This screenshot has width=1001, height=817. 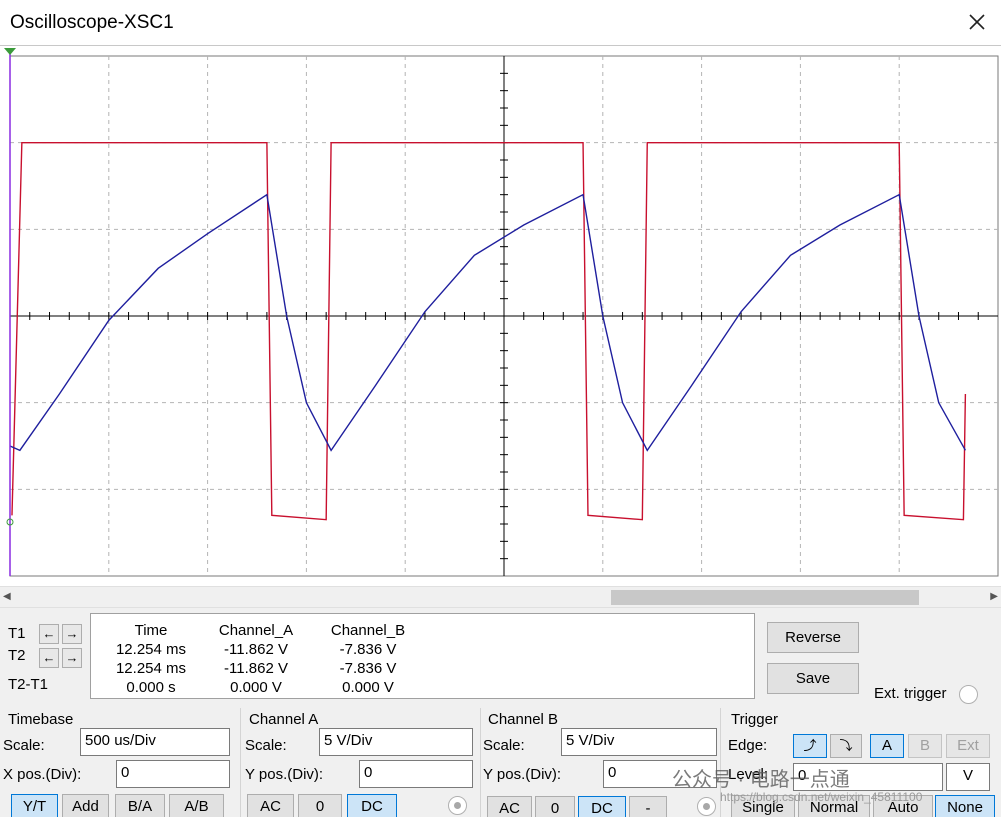 What do you see at coordinates (813, 637) in the screenshot?
I see `reverse-button: Reverse` at bounding box center [813, 637].